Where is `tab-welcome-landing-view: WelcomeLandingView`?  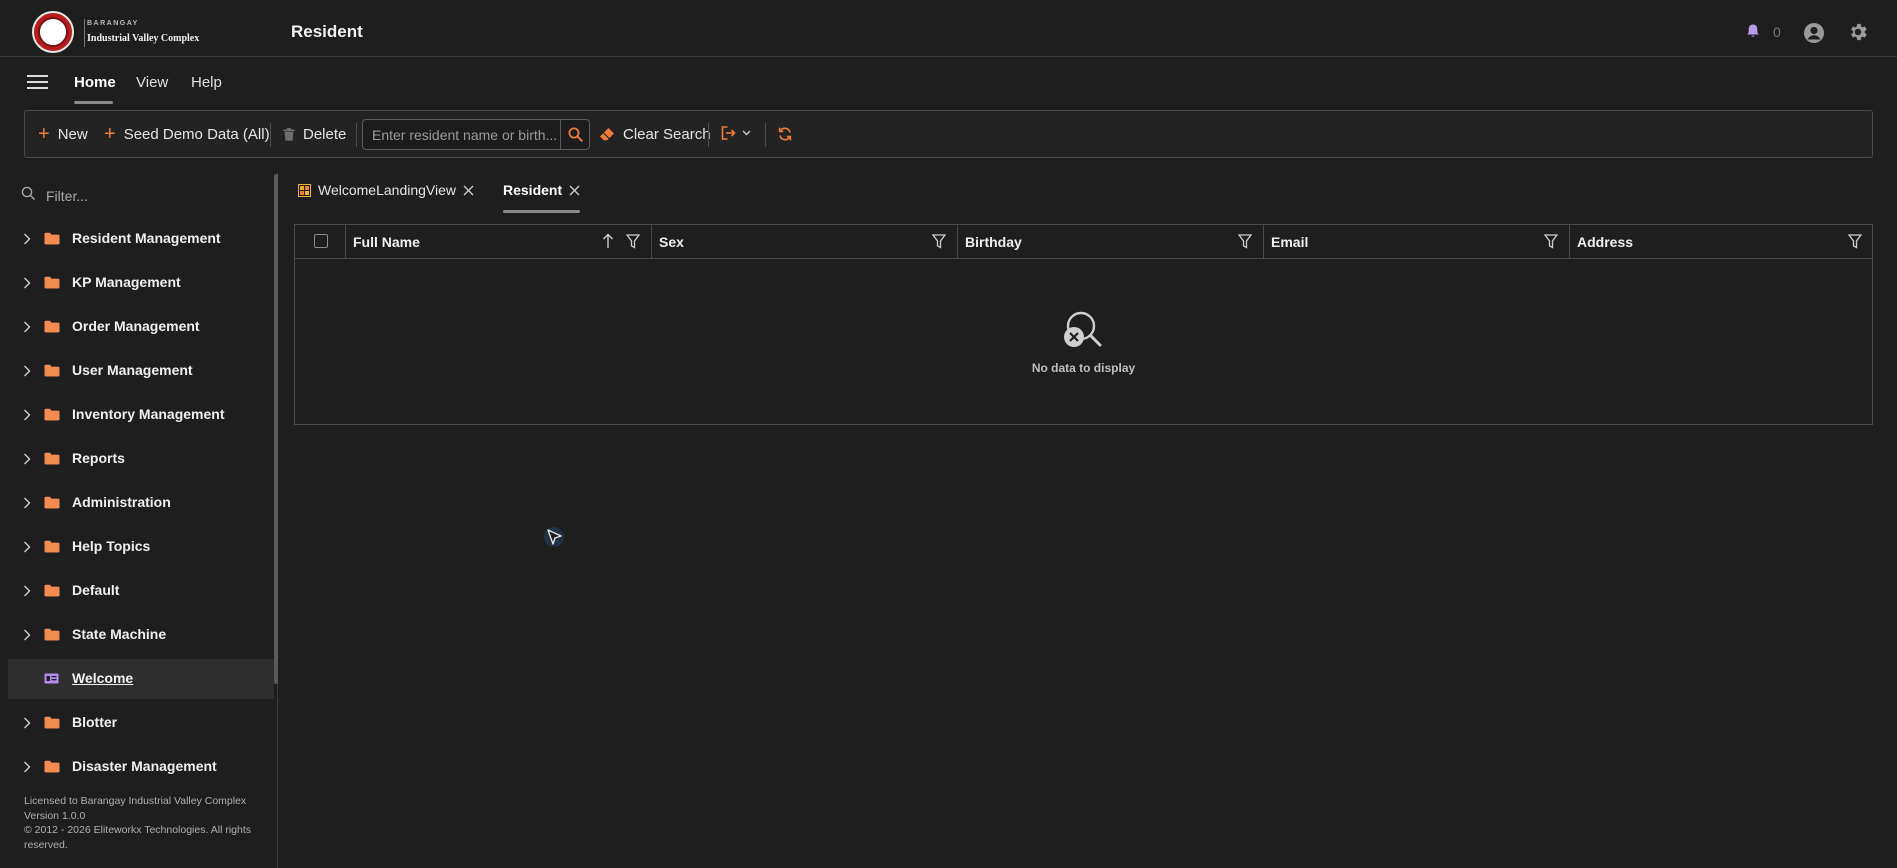
tab-welcome-landing-view: WelcomeLandingView is located at coordinates (386, 190).